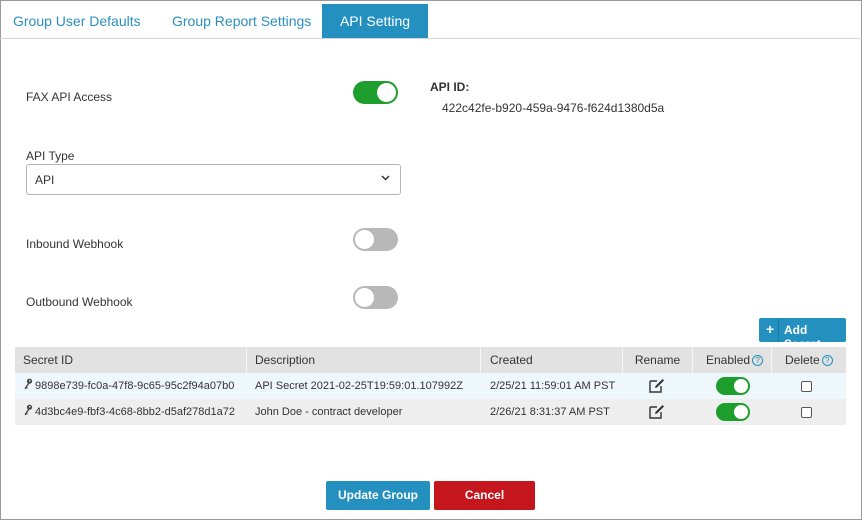 Image resolution: width=862 pixels, height=520 pixels. What do you see at coordinates (45, 180) in the screenshot?
I see `api-type-selected-value: API` at bounding box center [45, 180].